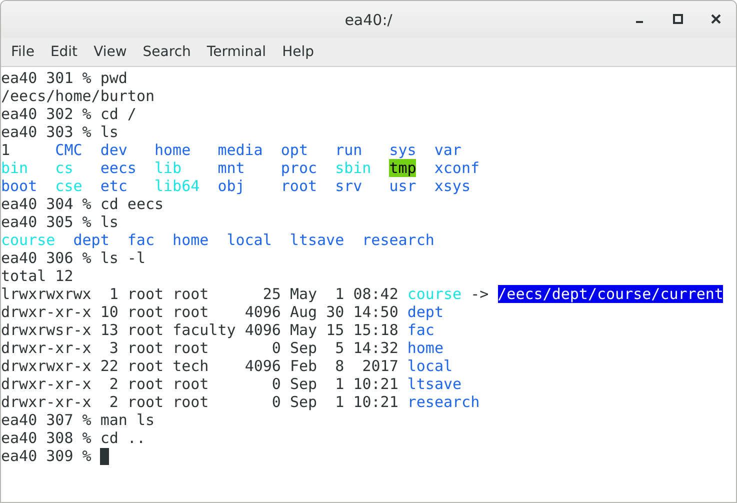 This screenshot has width=737, height=503. Describe the element at coordinates (402, 168) in the screenshot. I see `file-name: tmp` at that location.